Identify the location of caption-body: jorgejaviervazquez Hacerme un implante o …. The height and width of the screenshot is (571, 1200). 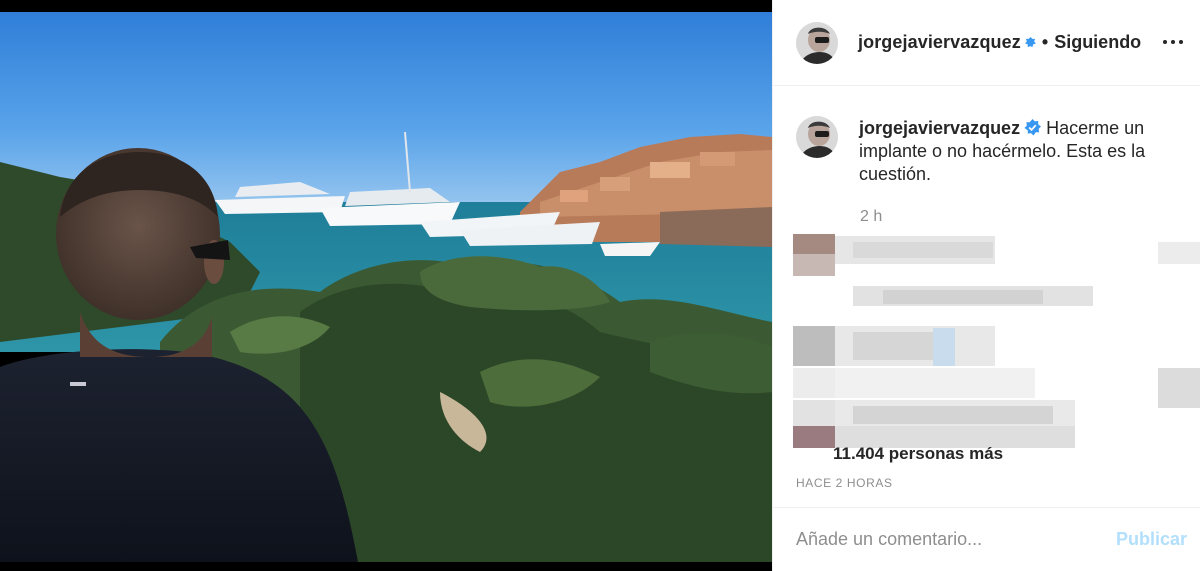
(1019, 151).